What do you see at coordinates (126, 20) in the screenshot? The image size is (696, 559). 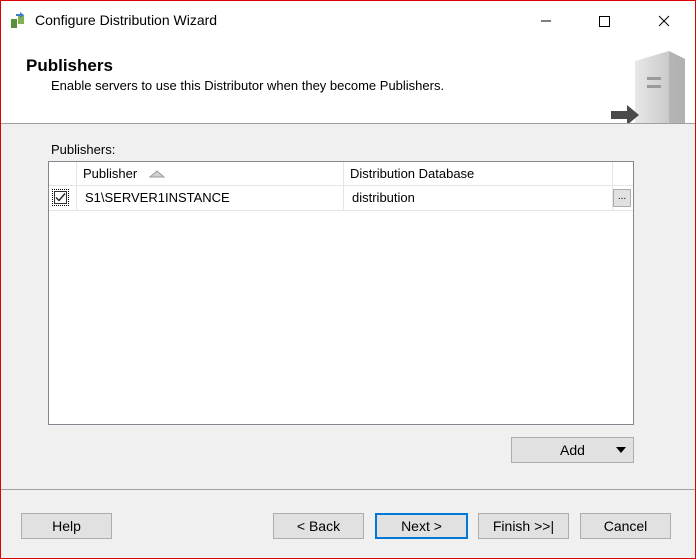 I see `window-title: Configure Distribution Wizard` at bounding box center [126, 20].